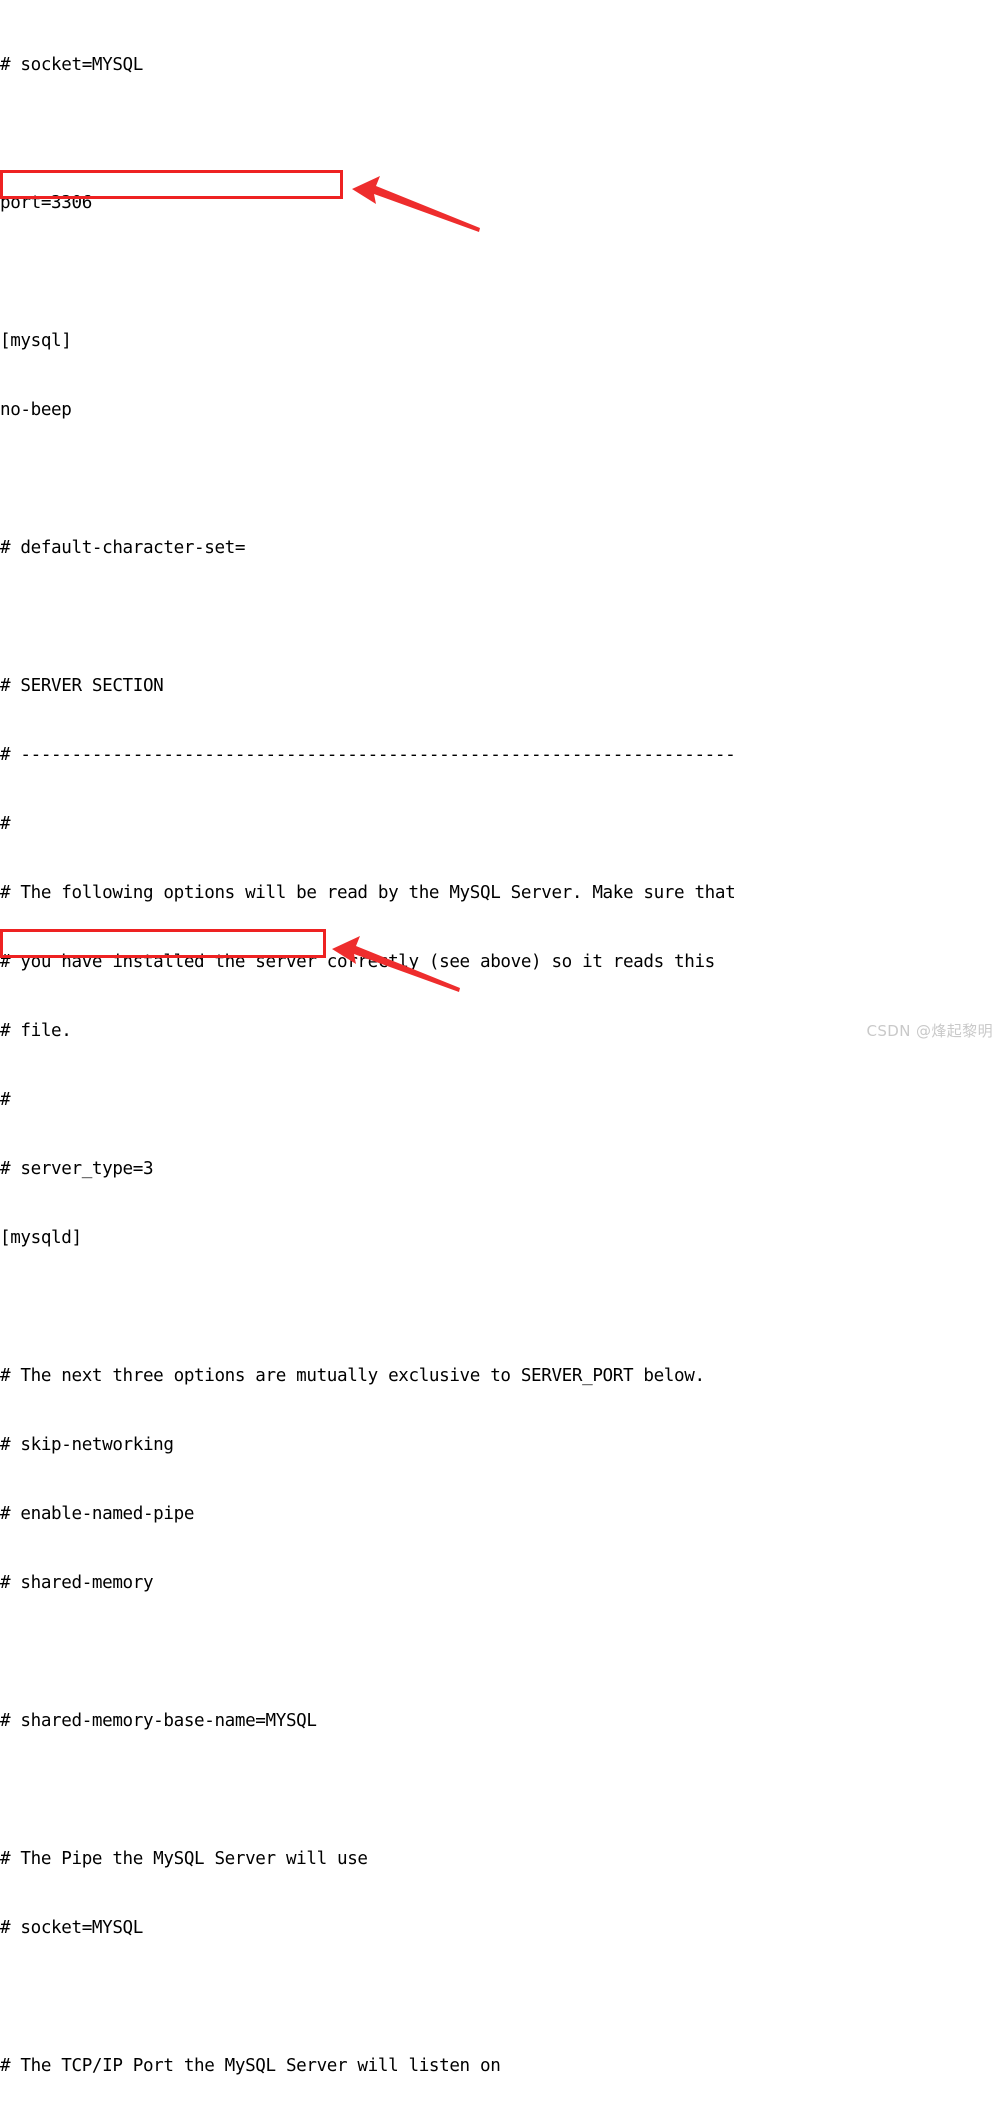  Describe the element at coordinates (87, 1445) in the screenshot. I see `code-line: # skip-networking` at that location.